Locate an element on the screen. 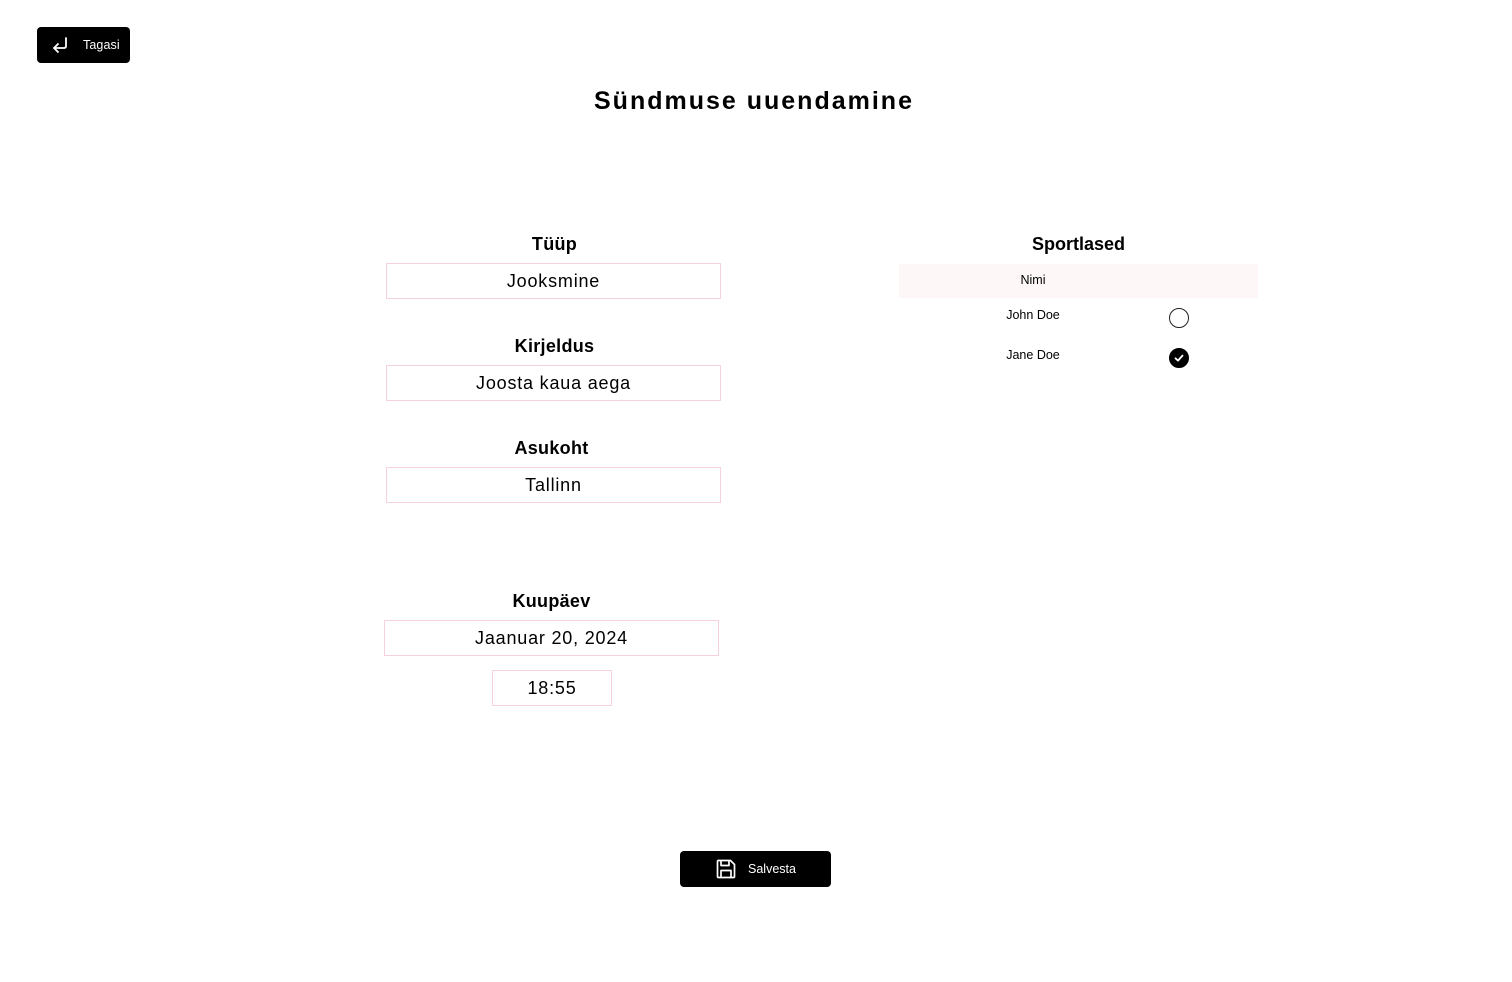 The width and height of the screenshot is (1512, 982). location-input is located at coordinates (553, 485).